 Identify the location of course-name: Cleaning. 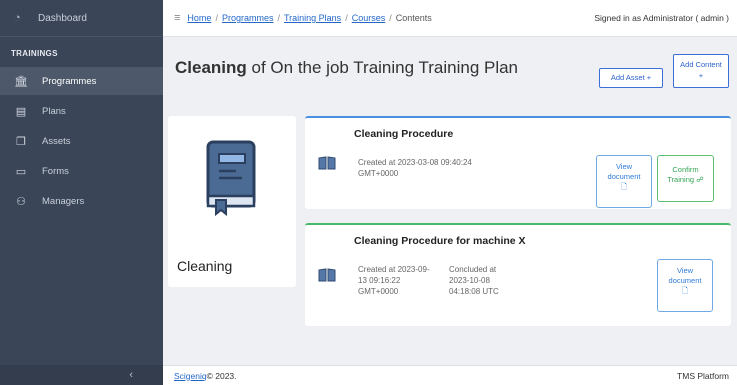
(205, 266).